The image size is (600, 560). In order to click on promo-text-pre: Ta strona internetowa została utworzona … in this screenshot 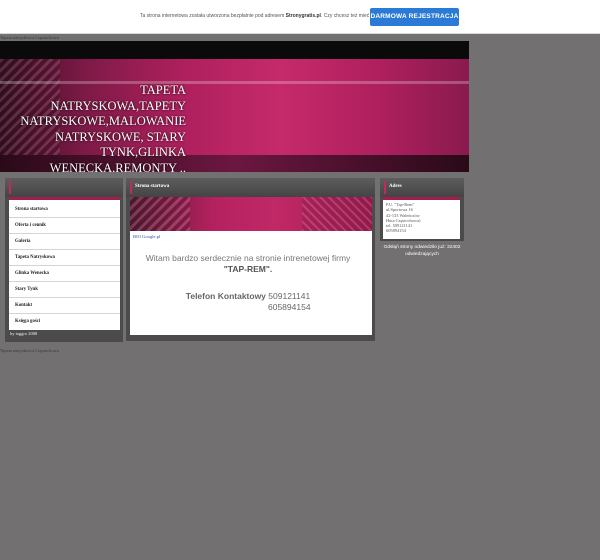, I will do `click(213, 16)`.